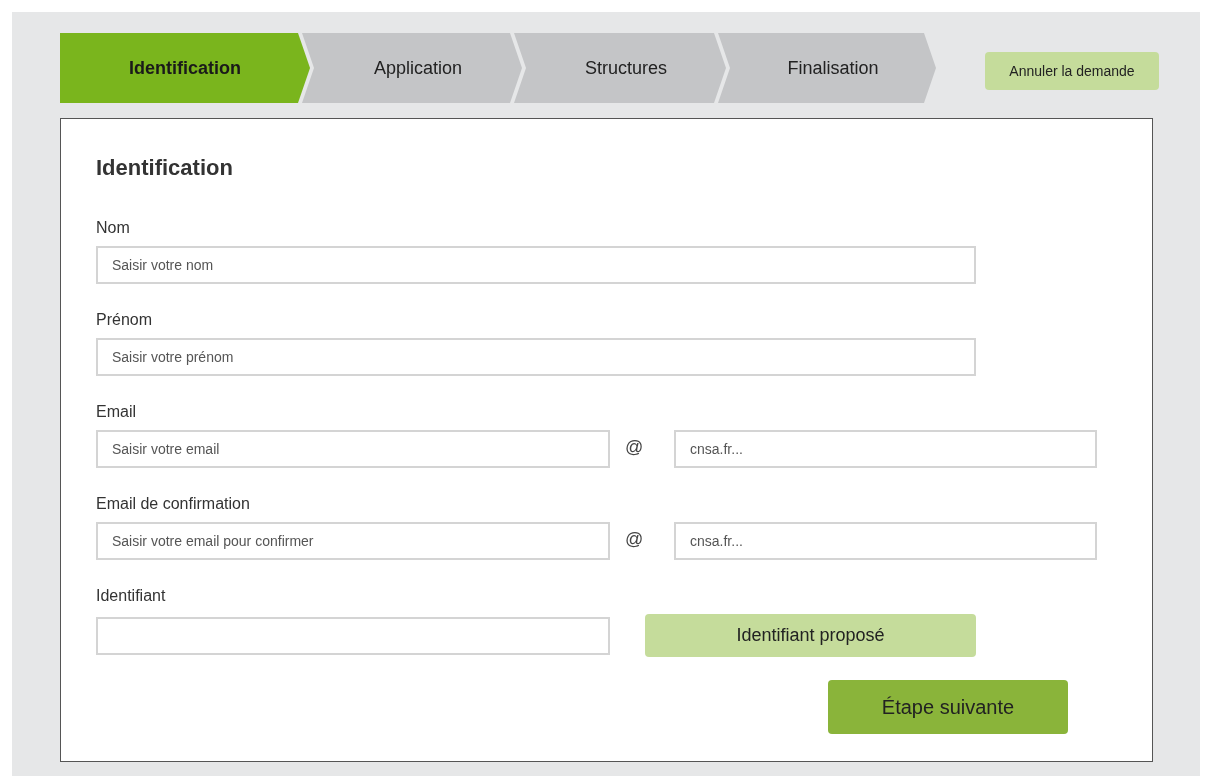 This screenshot has width=1217, height=776. I want to click on step-tab: Identification, so click(185, 68).